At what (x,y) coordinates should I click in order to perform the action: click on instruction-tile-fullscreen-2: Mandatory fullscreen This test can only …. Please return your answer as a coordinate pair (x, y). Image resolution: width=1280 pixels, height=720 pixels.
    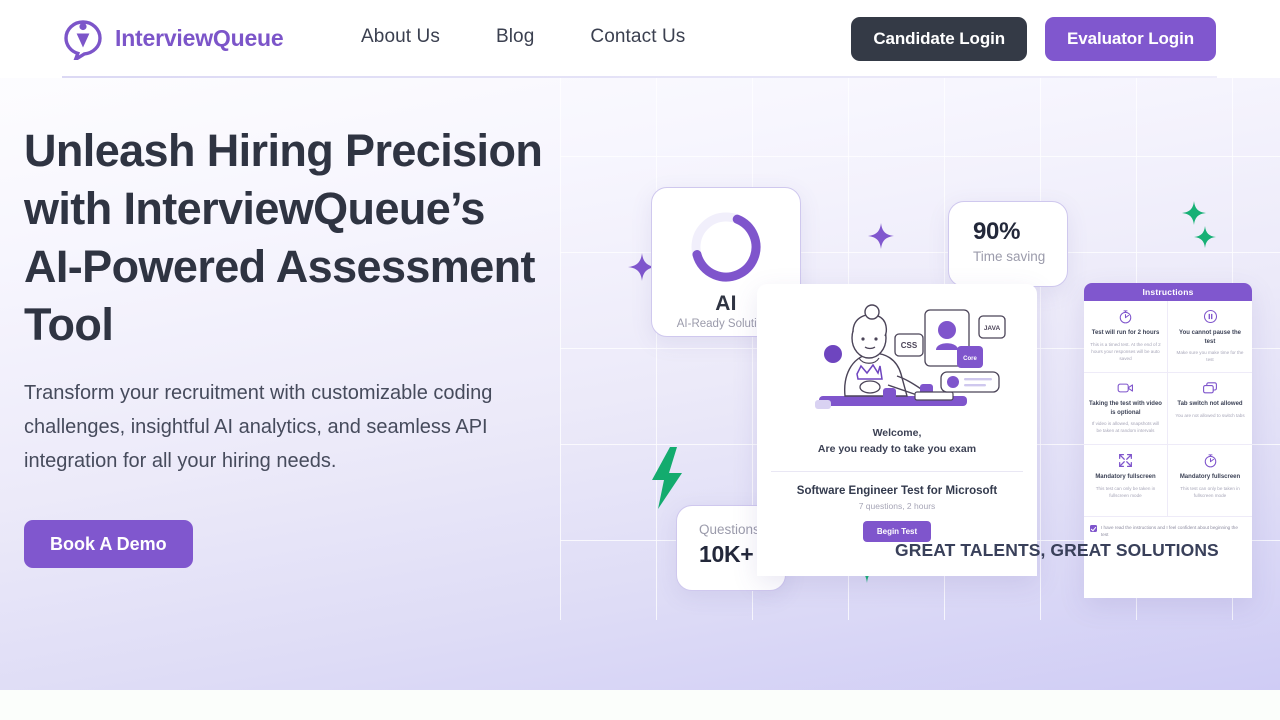
    Looking at the image, I should click on (1210, 481).